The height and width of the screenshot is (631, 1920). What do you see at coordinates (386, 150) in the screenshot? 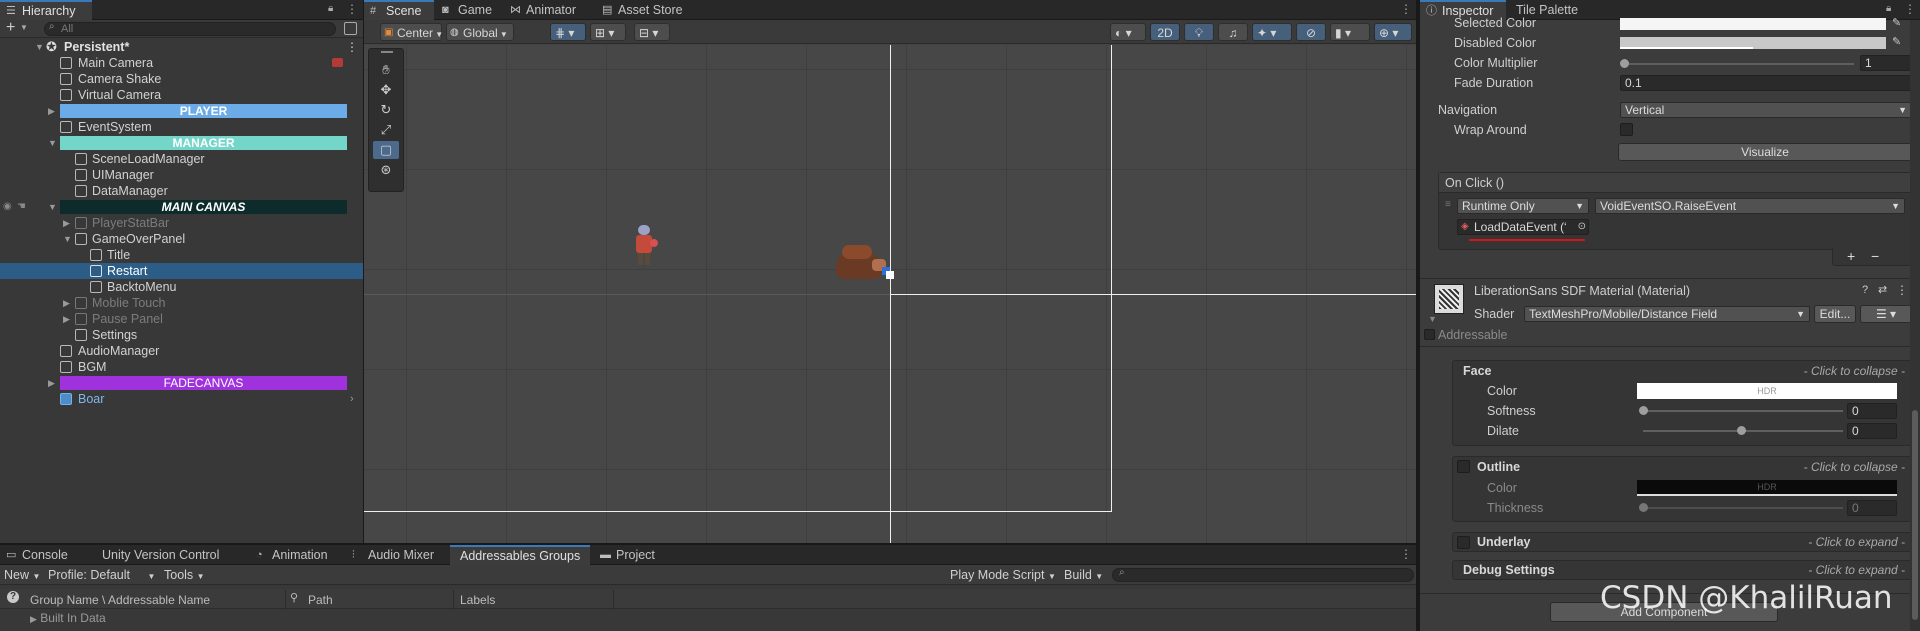
I see `rect-tool-icon: ▢` at bounding box center [386, 150].